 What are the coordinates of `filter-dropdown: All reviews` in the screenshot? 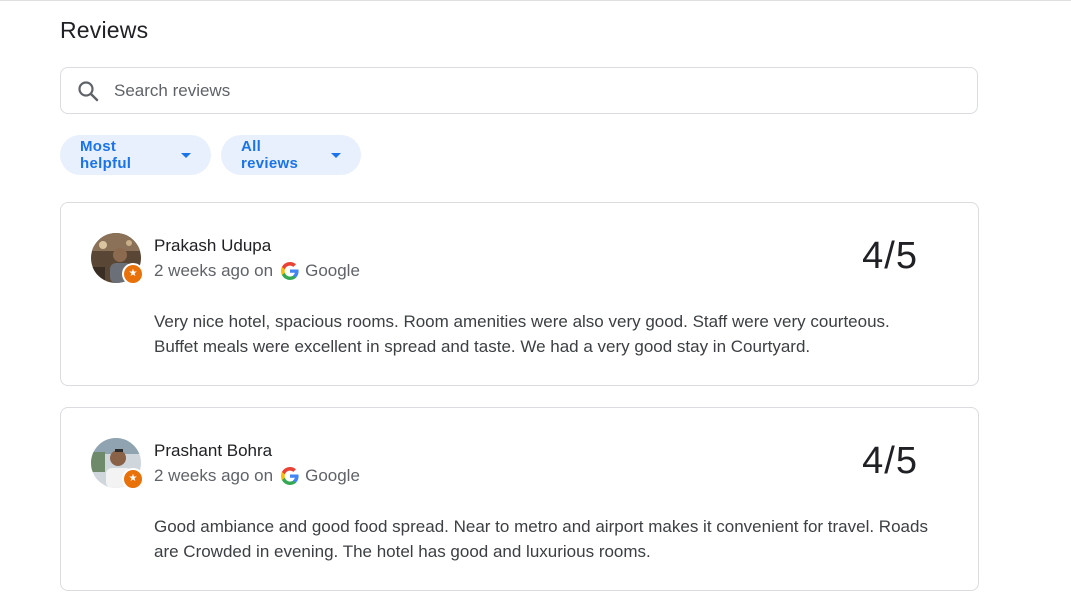 It's located at (291, 155).